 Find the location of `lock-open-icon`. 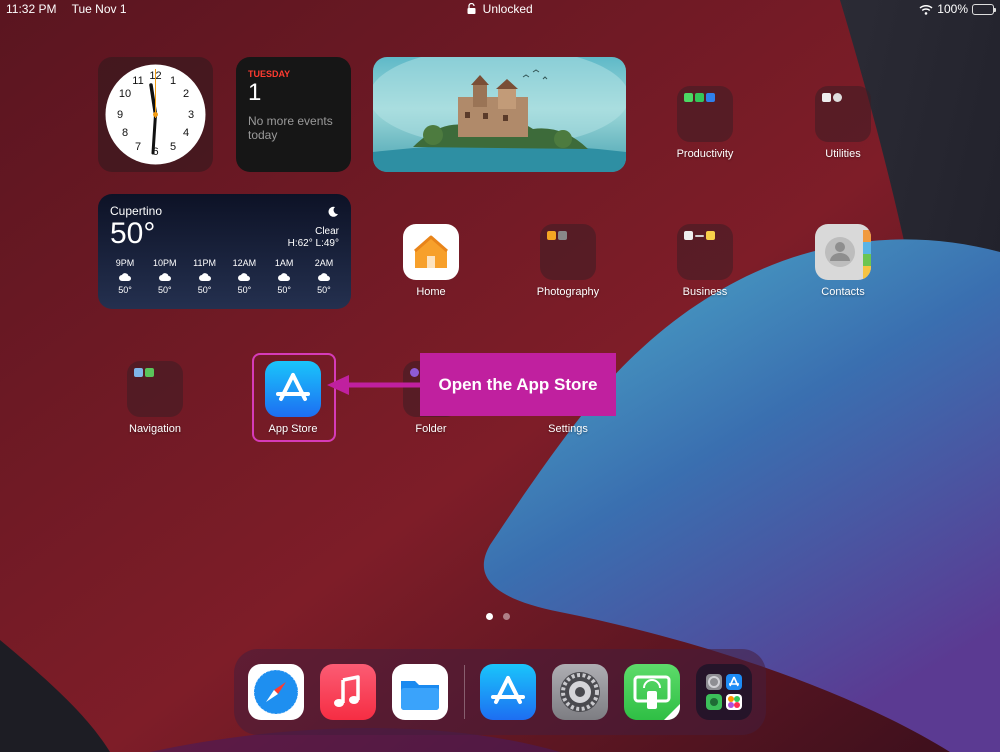

lock-open-icon is located at coordinates (471, 8).